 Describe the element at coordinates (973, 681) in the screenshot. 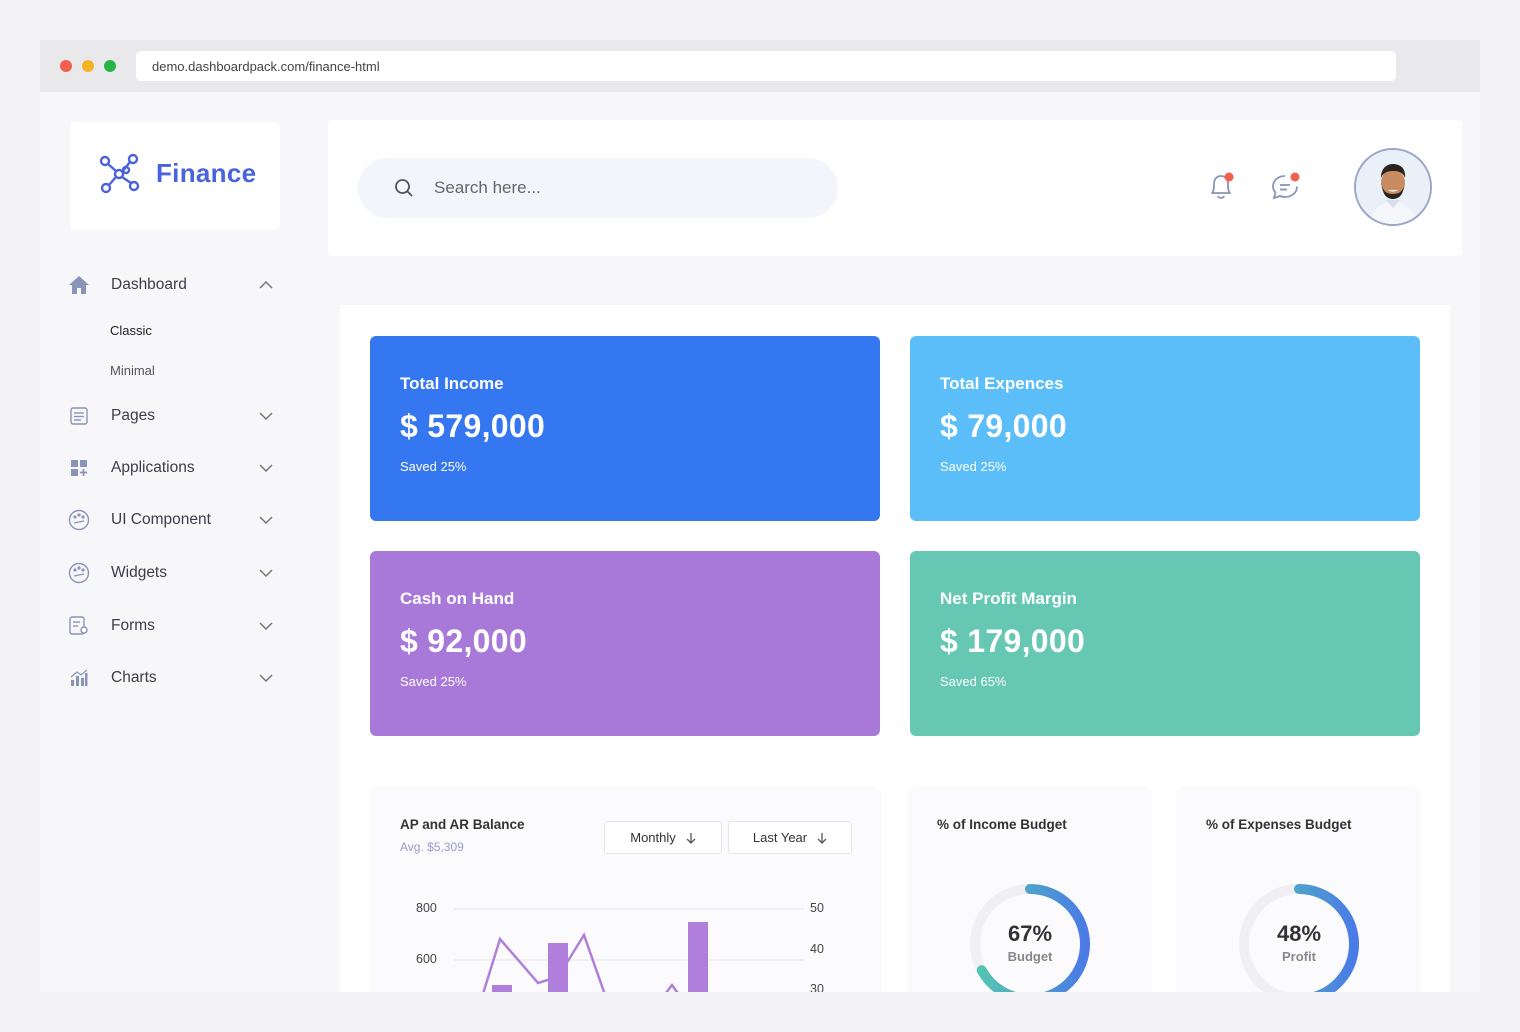

I see `stat-subtext: Saved 65%` at that location.